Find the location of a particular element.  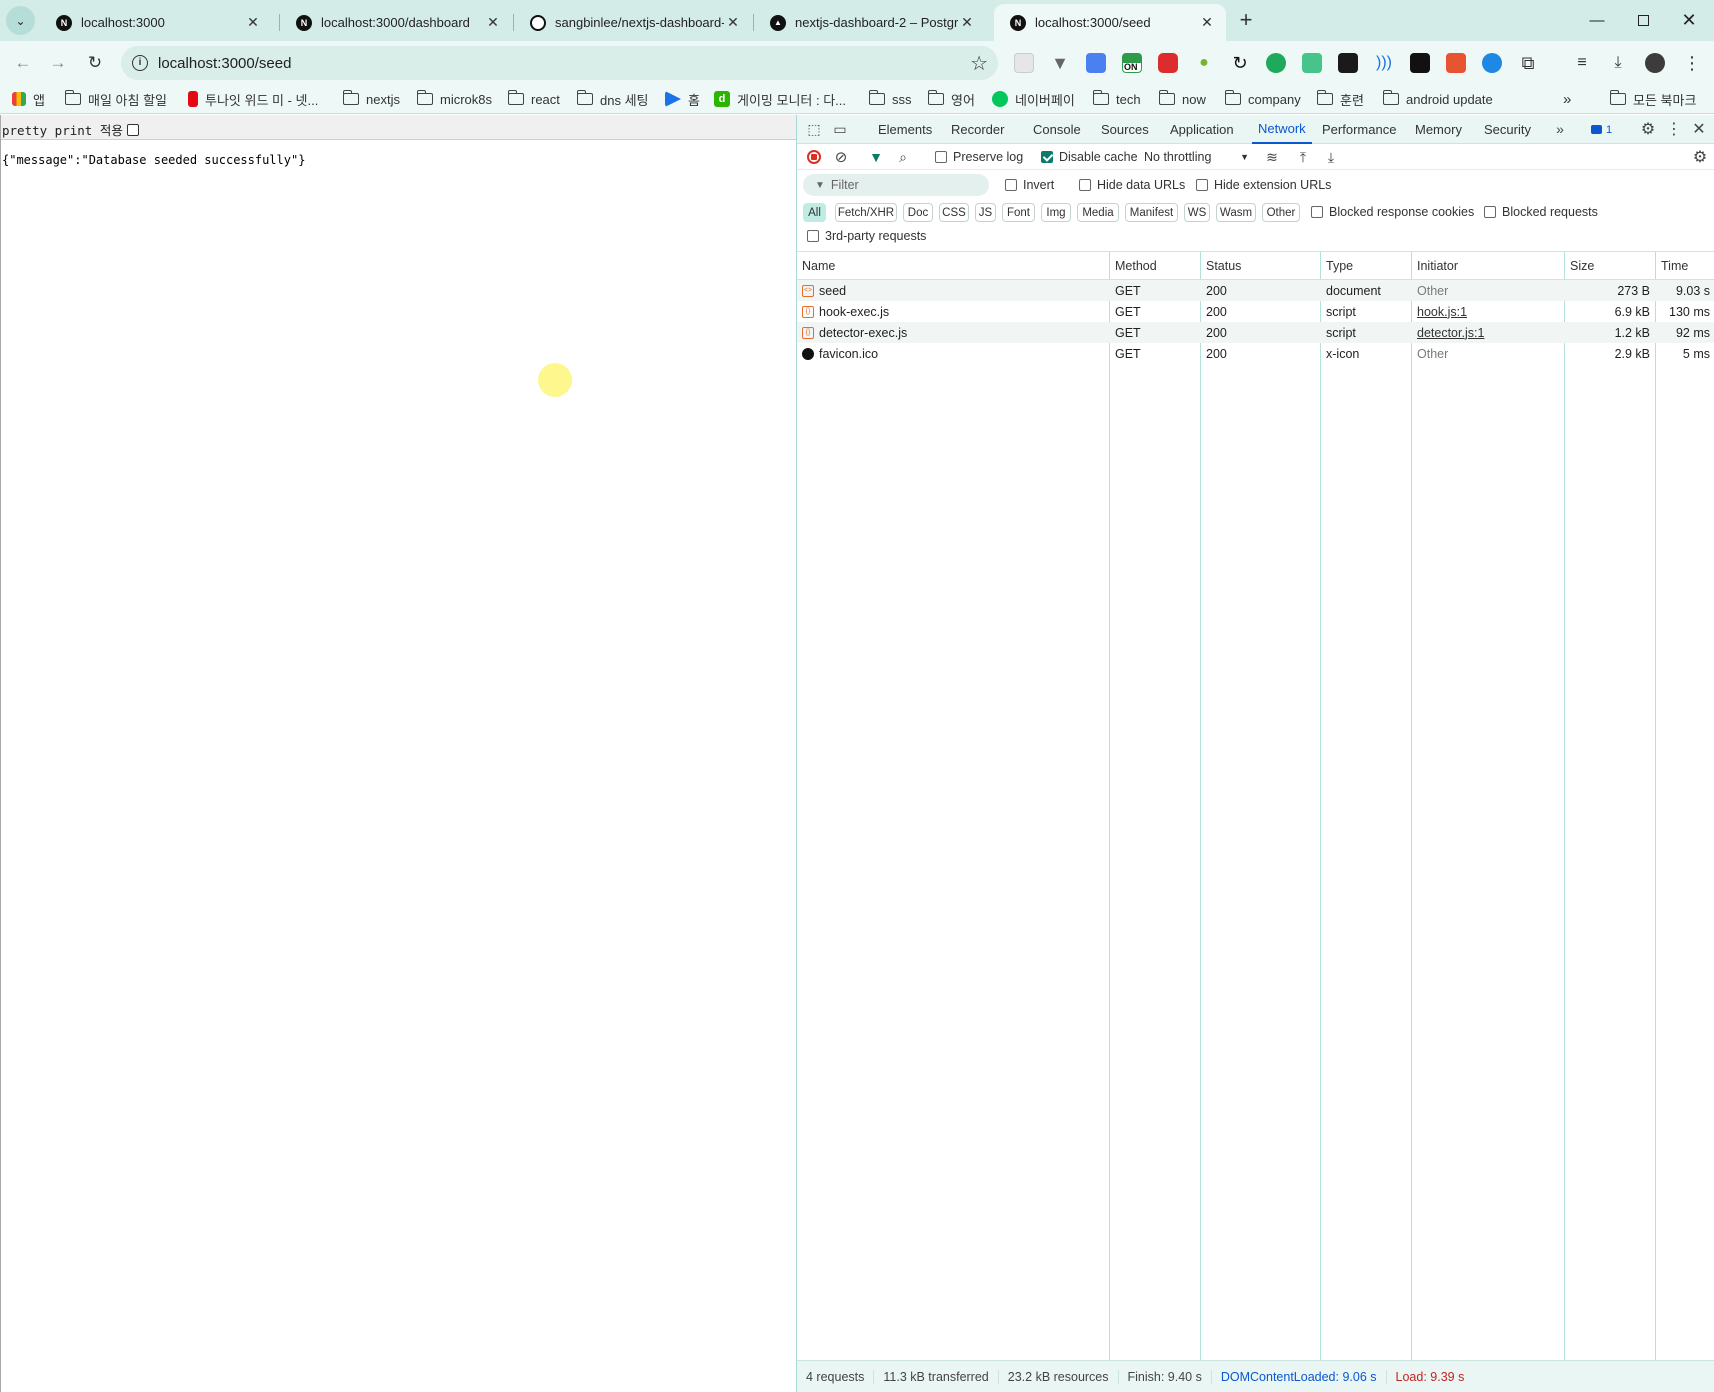

bookmark-folder: microk8s is located at coordinates (454, 99).